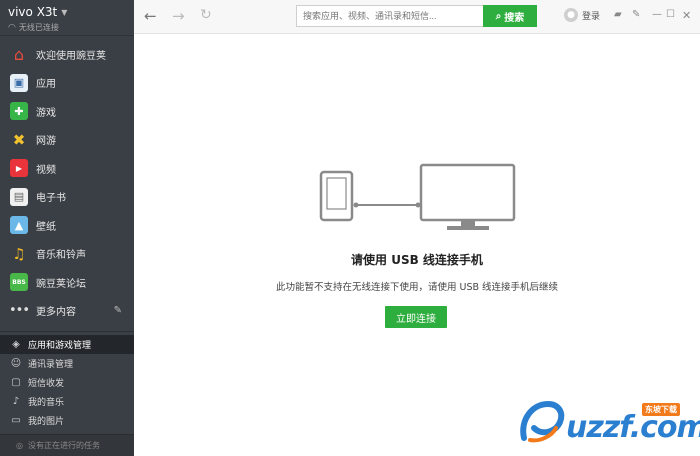 This screenshot has width=700, height=456. I want to click on sidebar-item-label: 游戏, so click(46, 113).